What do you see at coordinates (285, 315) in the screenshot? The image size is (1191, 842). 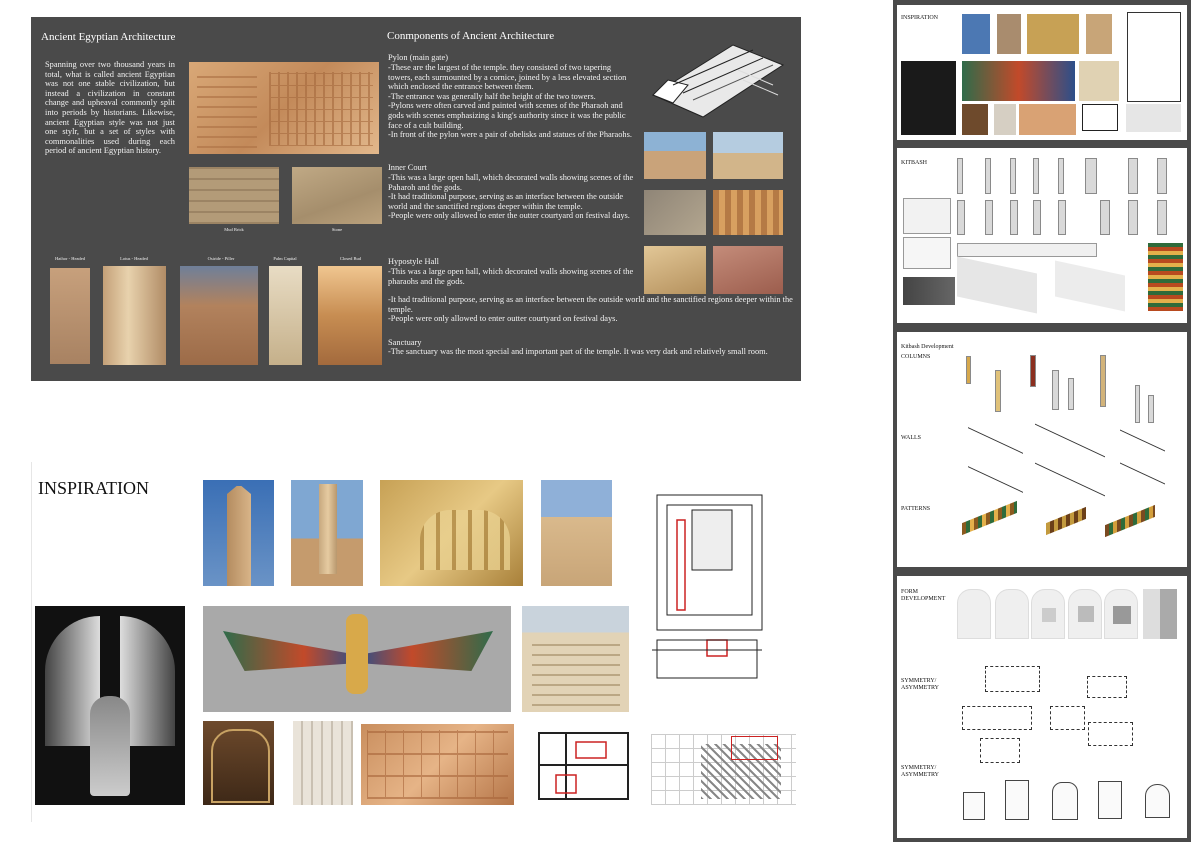 I see `palm-capital-photo` at bounding box center [285, 315].